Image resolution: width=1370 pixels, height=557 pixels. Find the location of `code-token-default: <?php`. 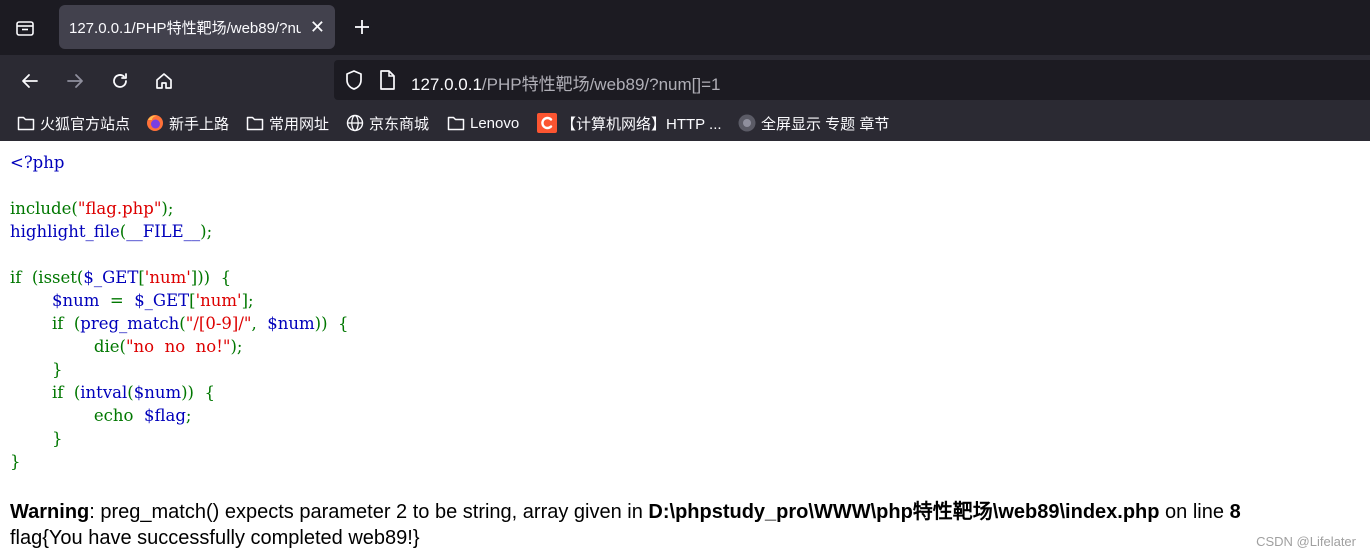

code-token-default: <?php is located at coordinates (37, 162).